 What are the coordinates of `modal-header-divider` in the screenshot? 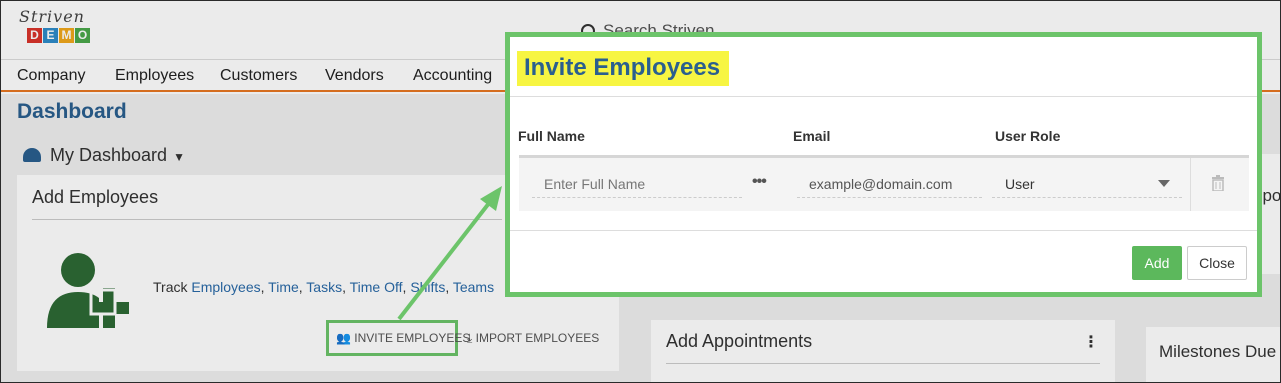 It's located at (883, 96).